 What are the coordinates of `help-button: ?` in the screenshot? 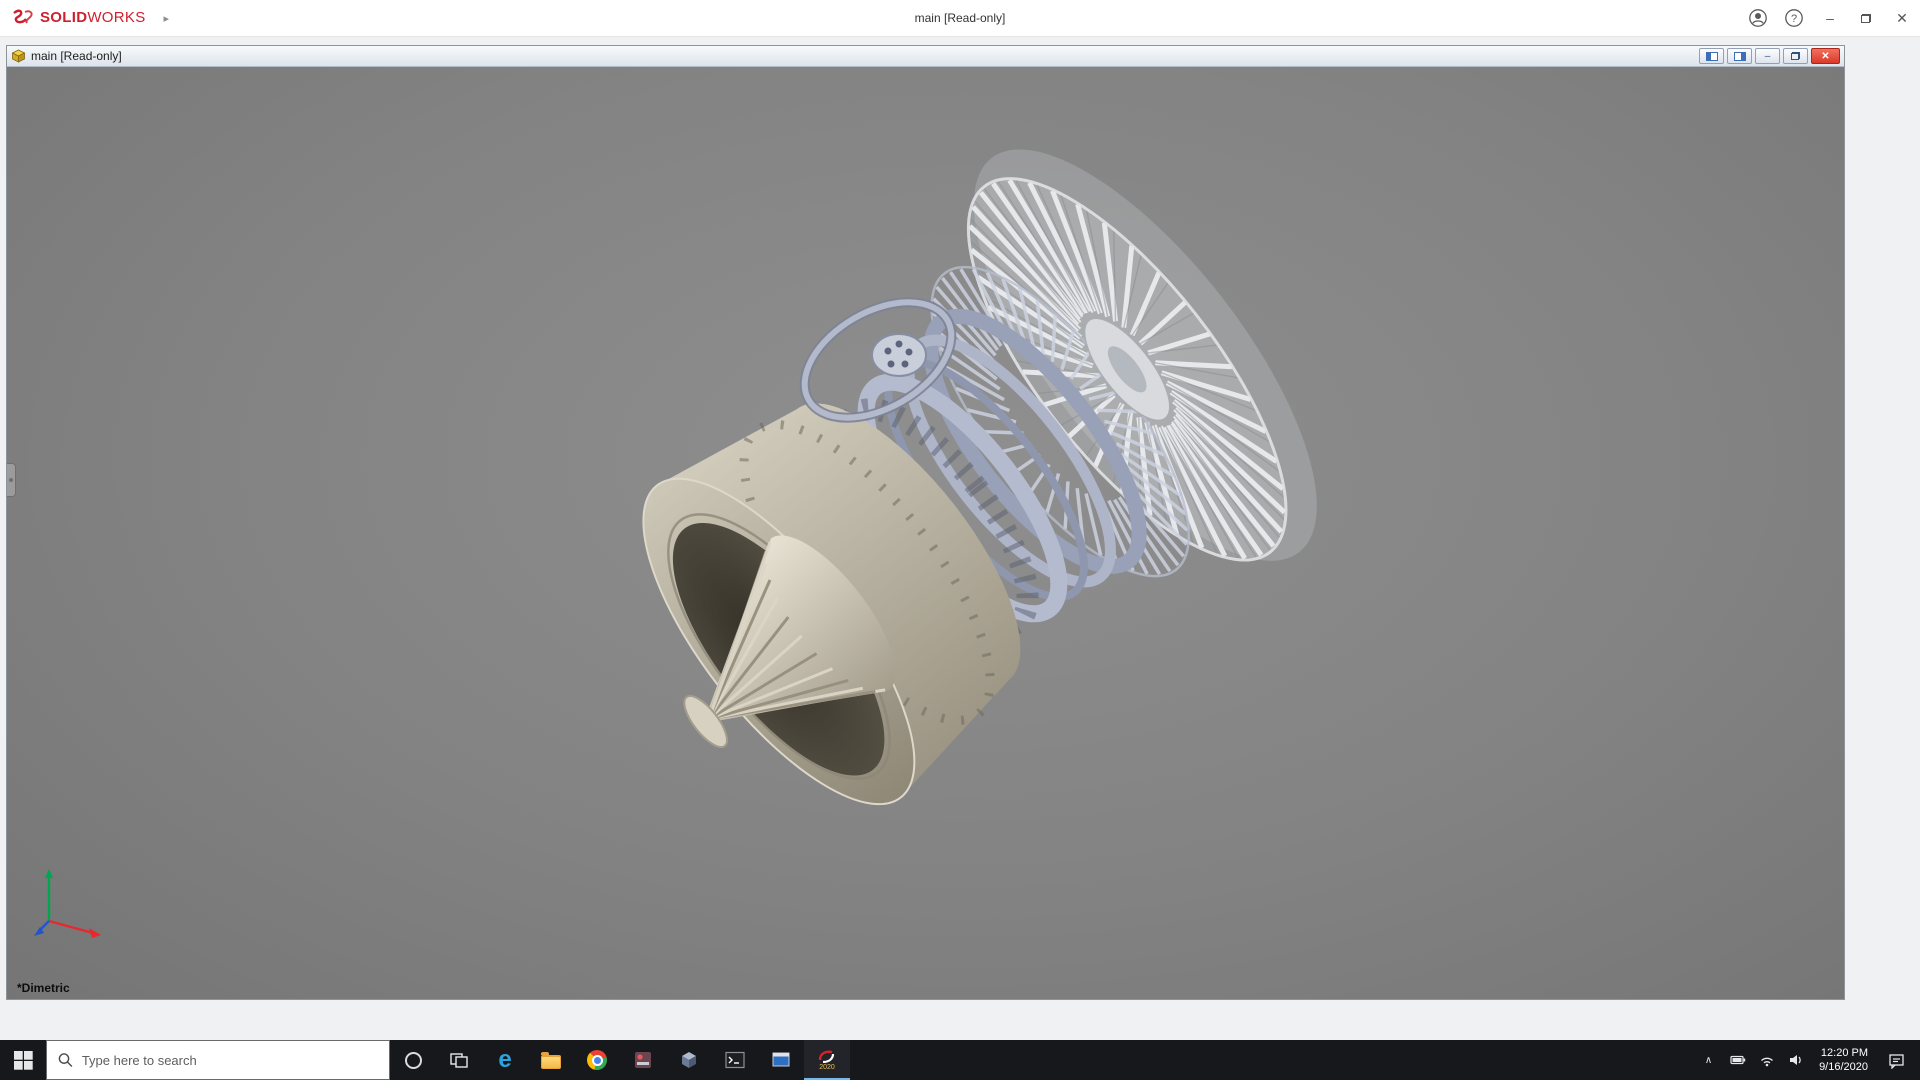 It's located at (1794, 18).